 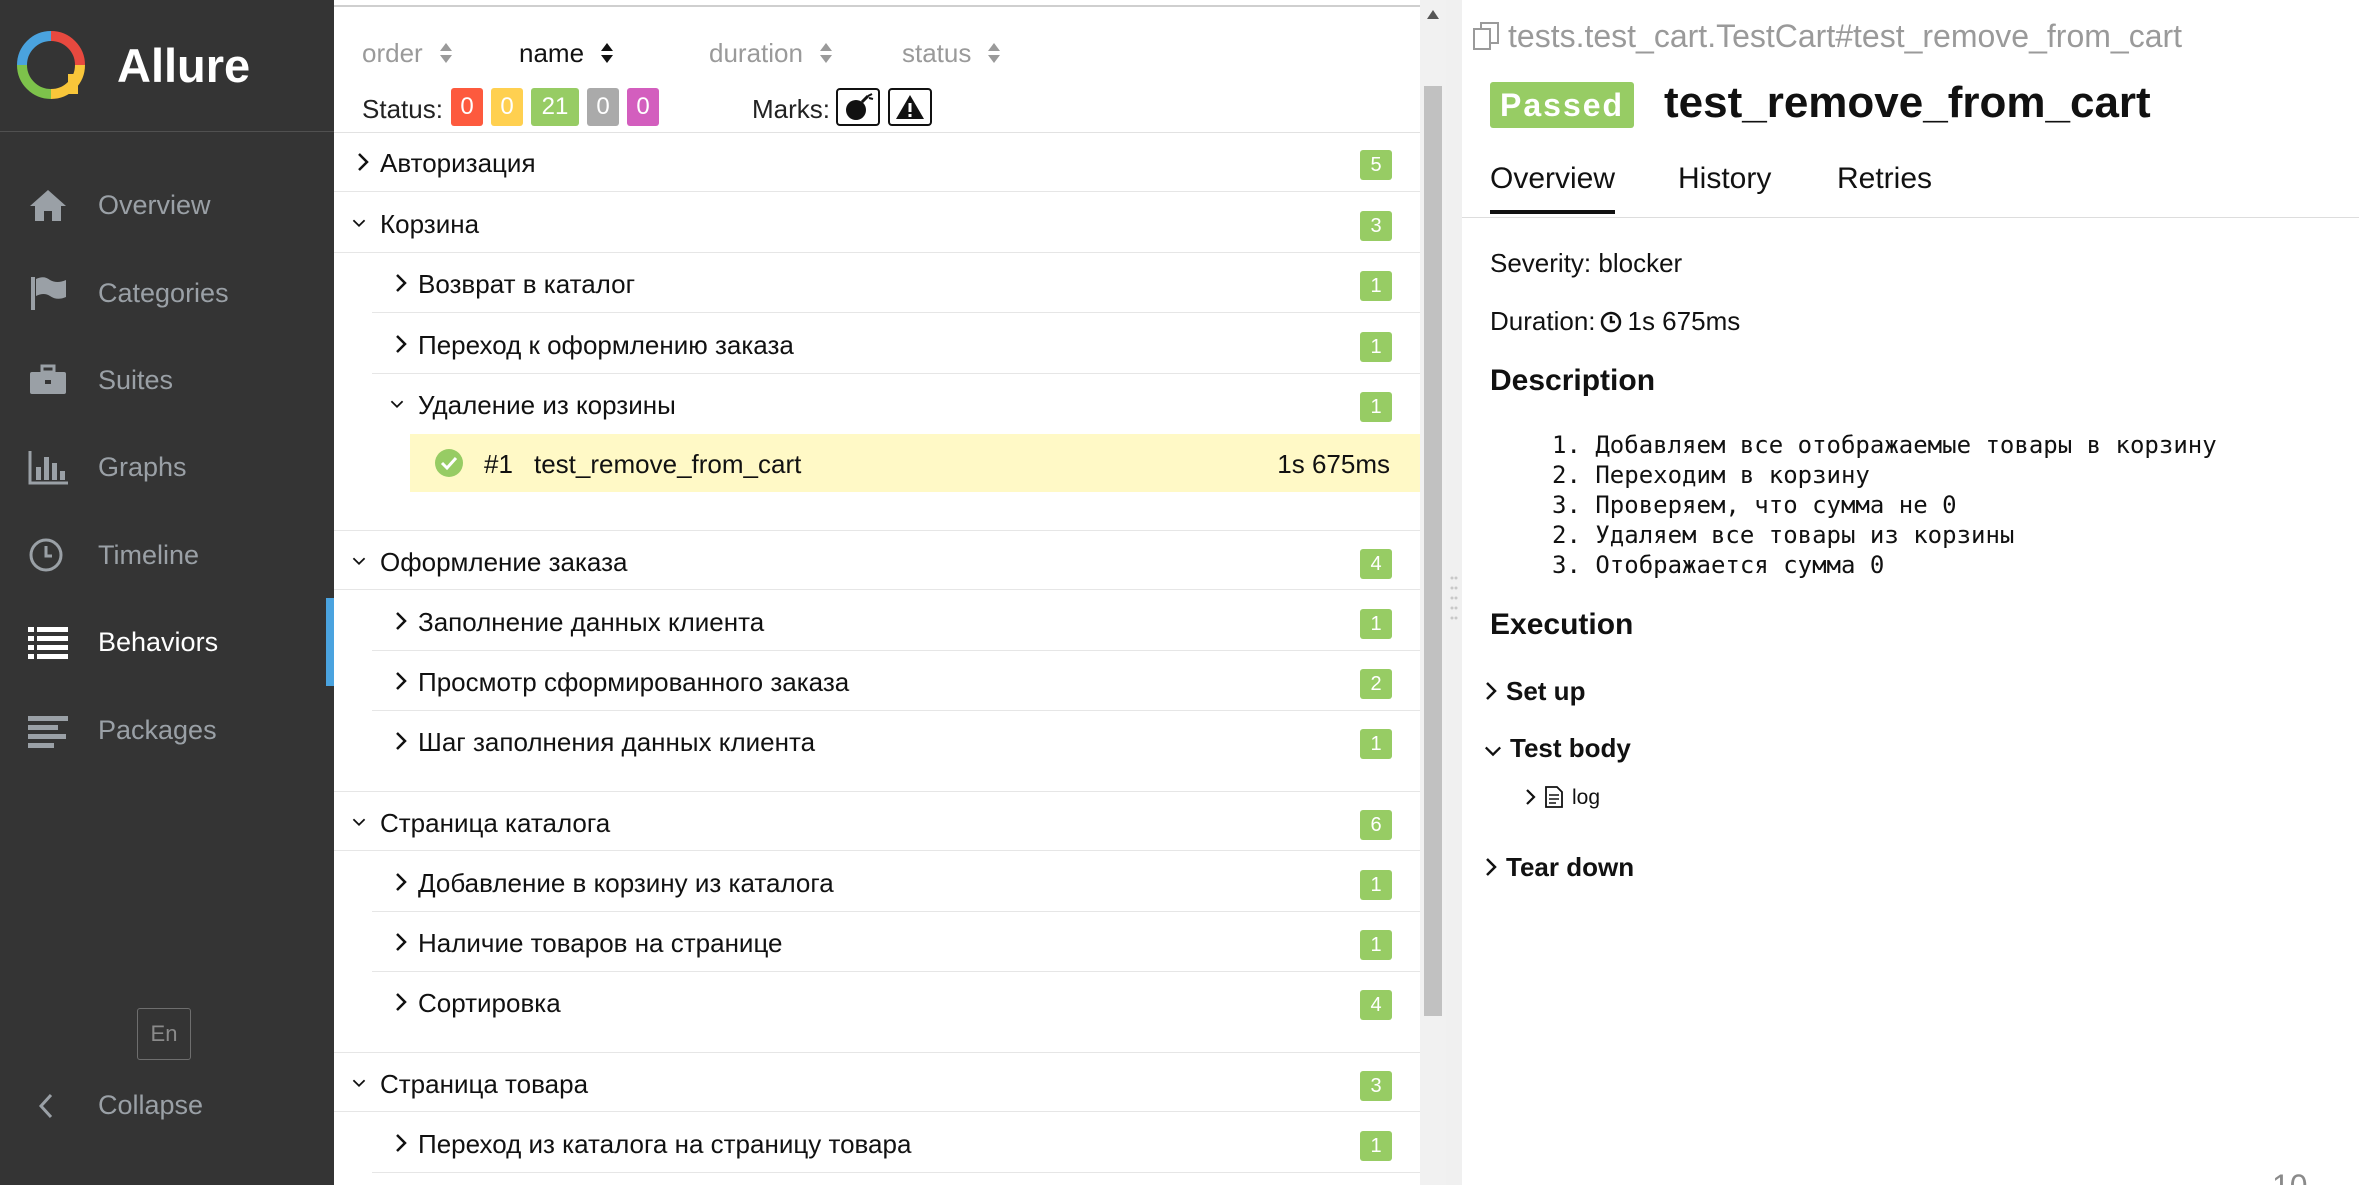 What do you see at coordinates (1554, 797) in the screenshot?
I see `file-text-icon` at bounding box center [1554, 797].